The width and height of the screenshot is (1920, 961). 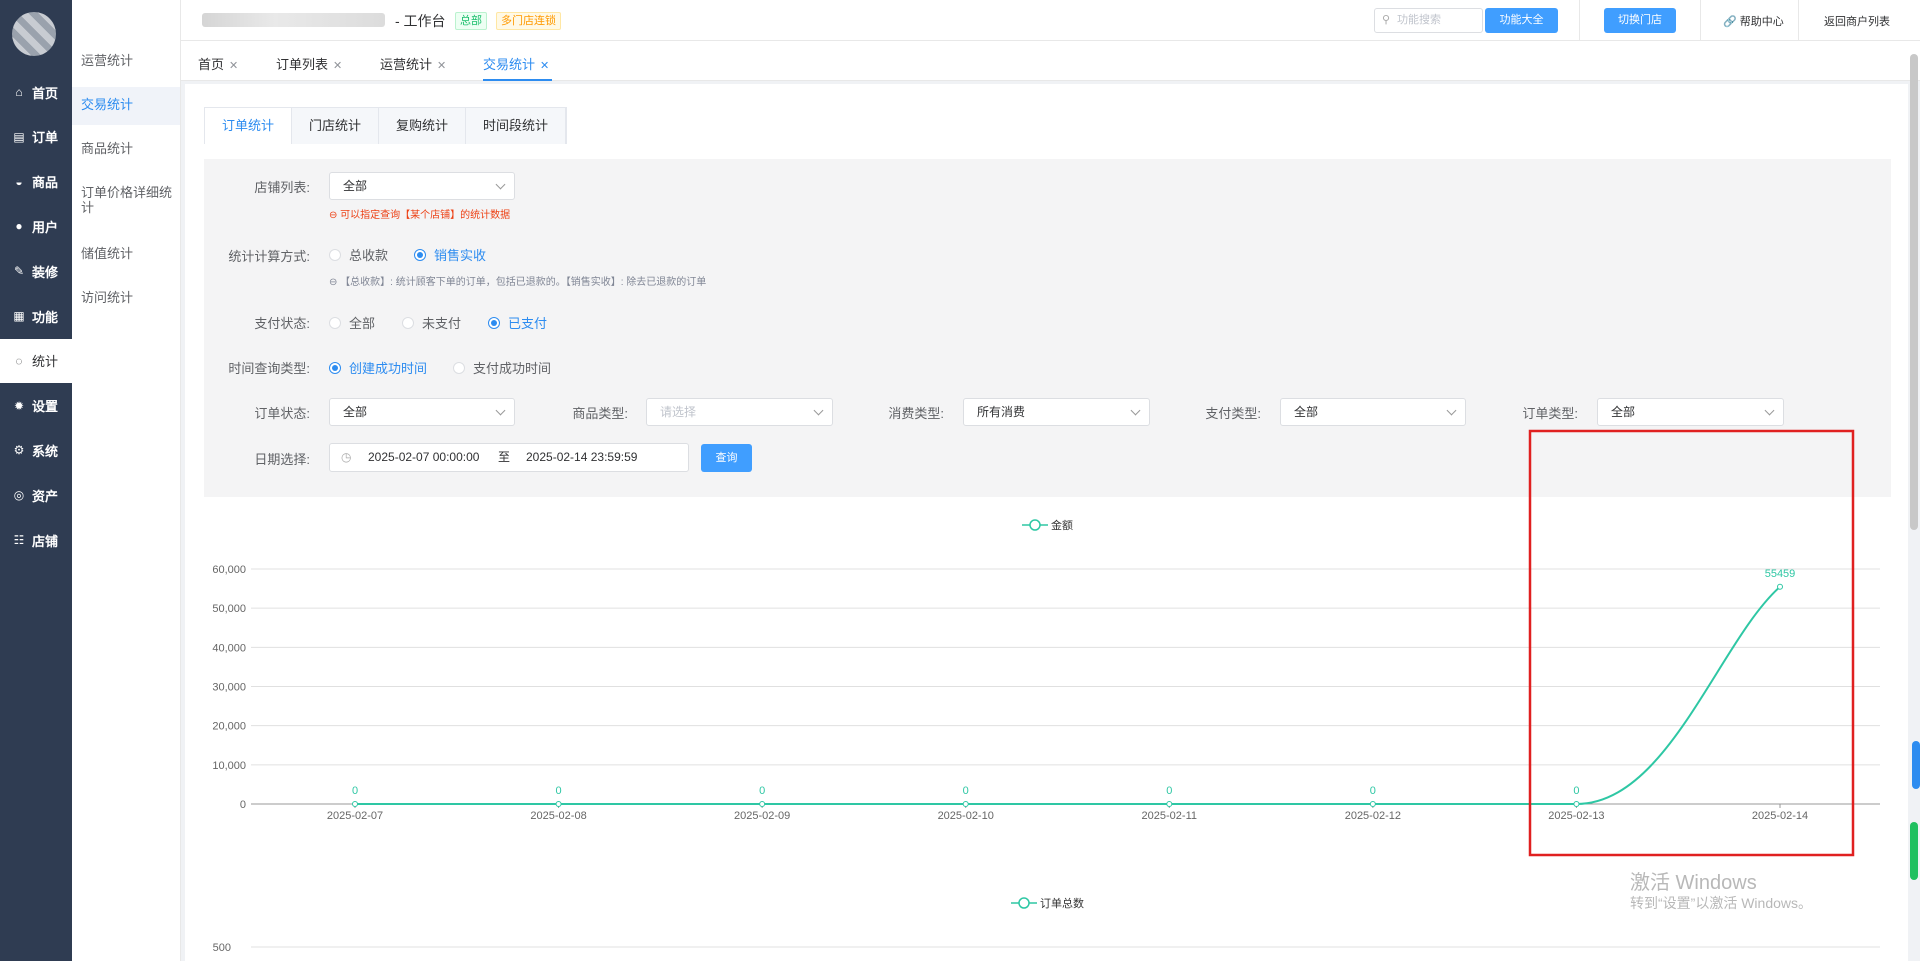 What do you see at coordinates (229, 688) in the screenshot?
I see `y-tick-label: 30,000` at bounding box center [229, 688].